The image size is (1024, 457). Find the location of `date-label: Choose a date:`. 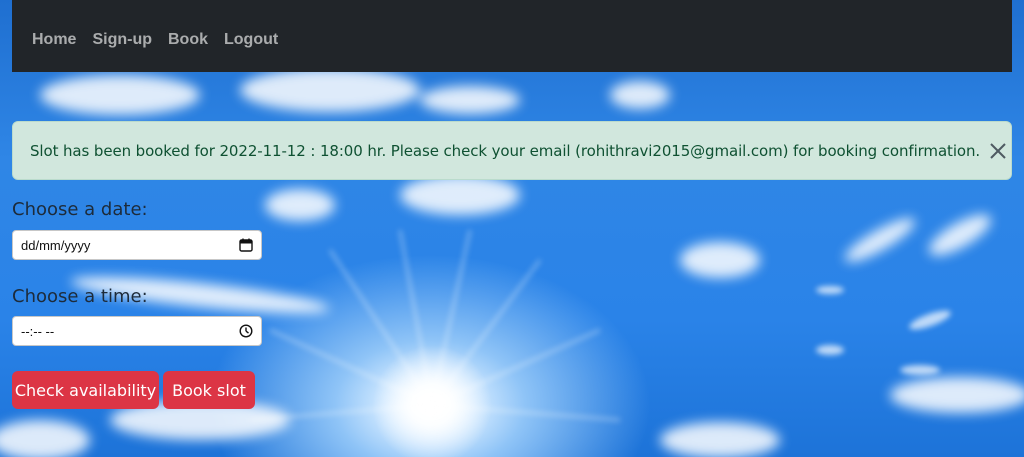

date-label: Choose a date: is located at coordinates (80, 209).